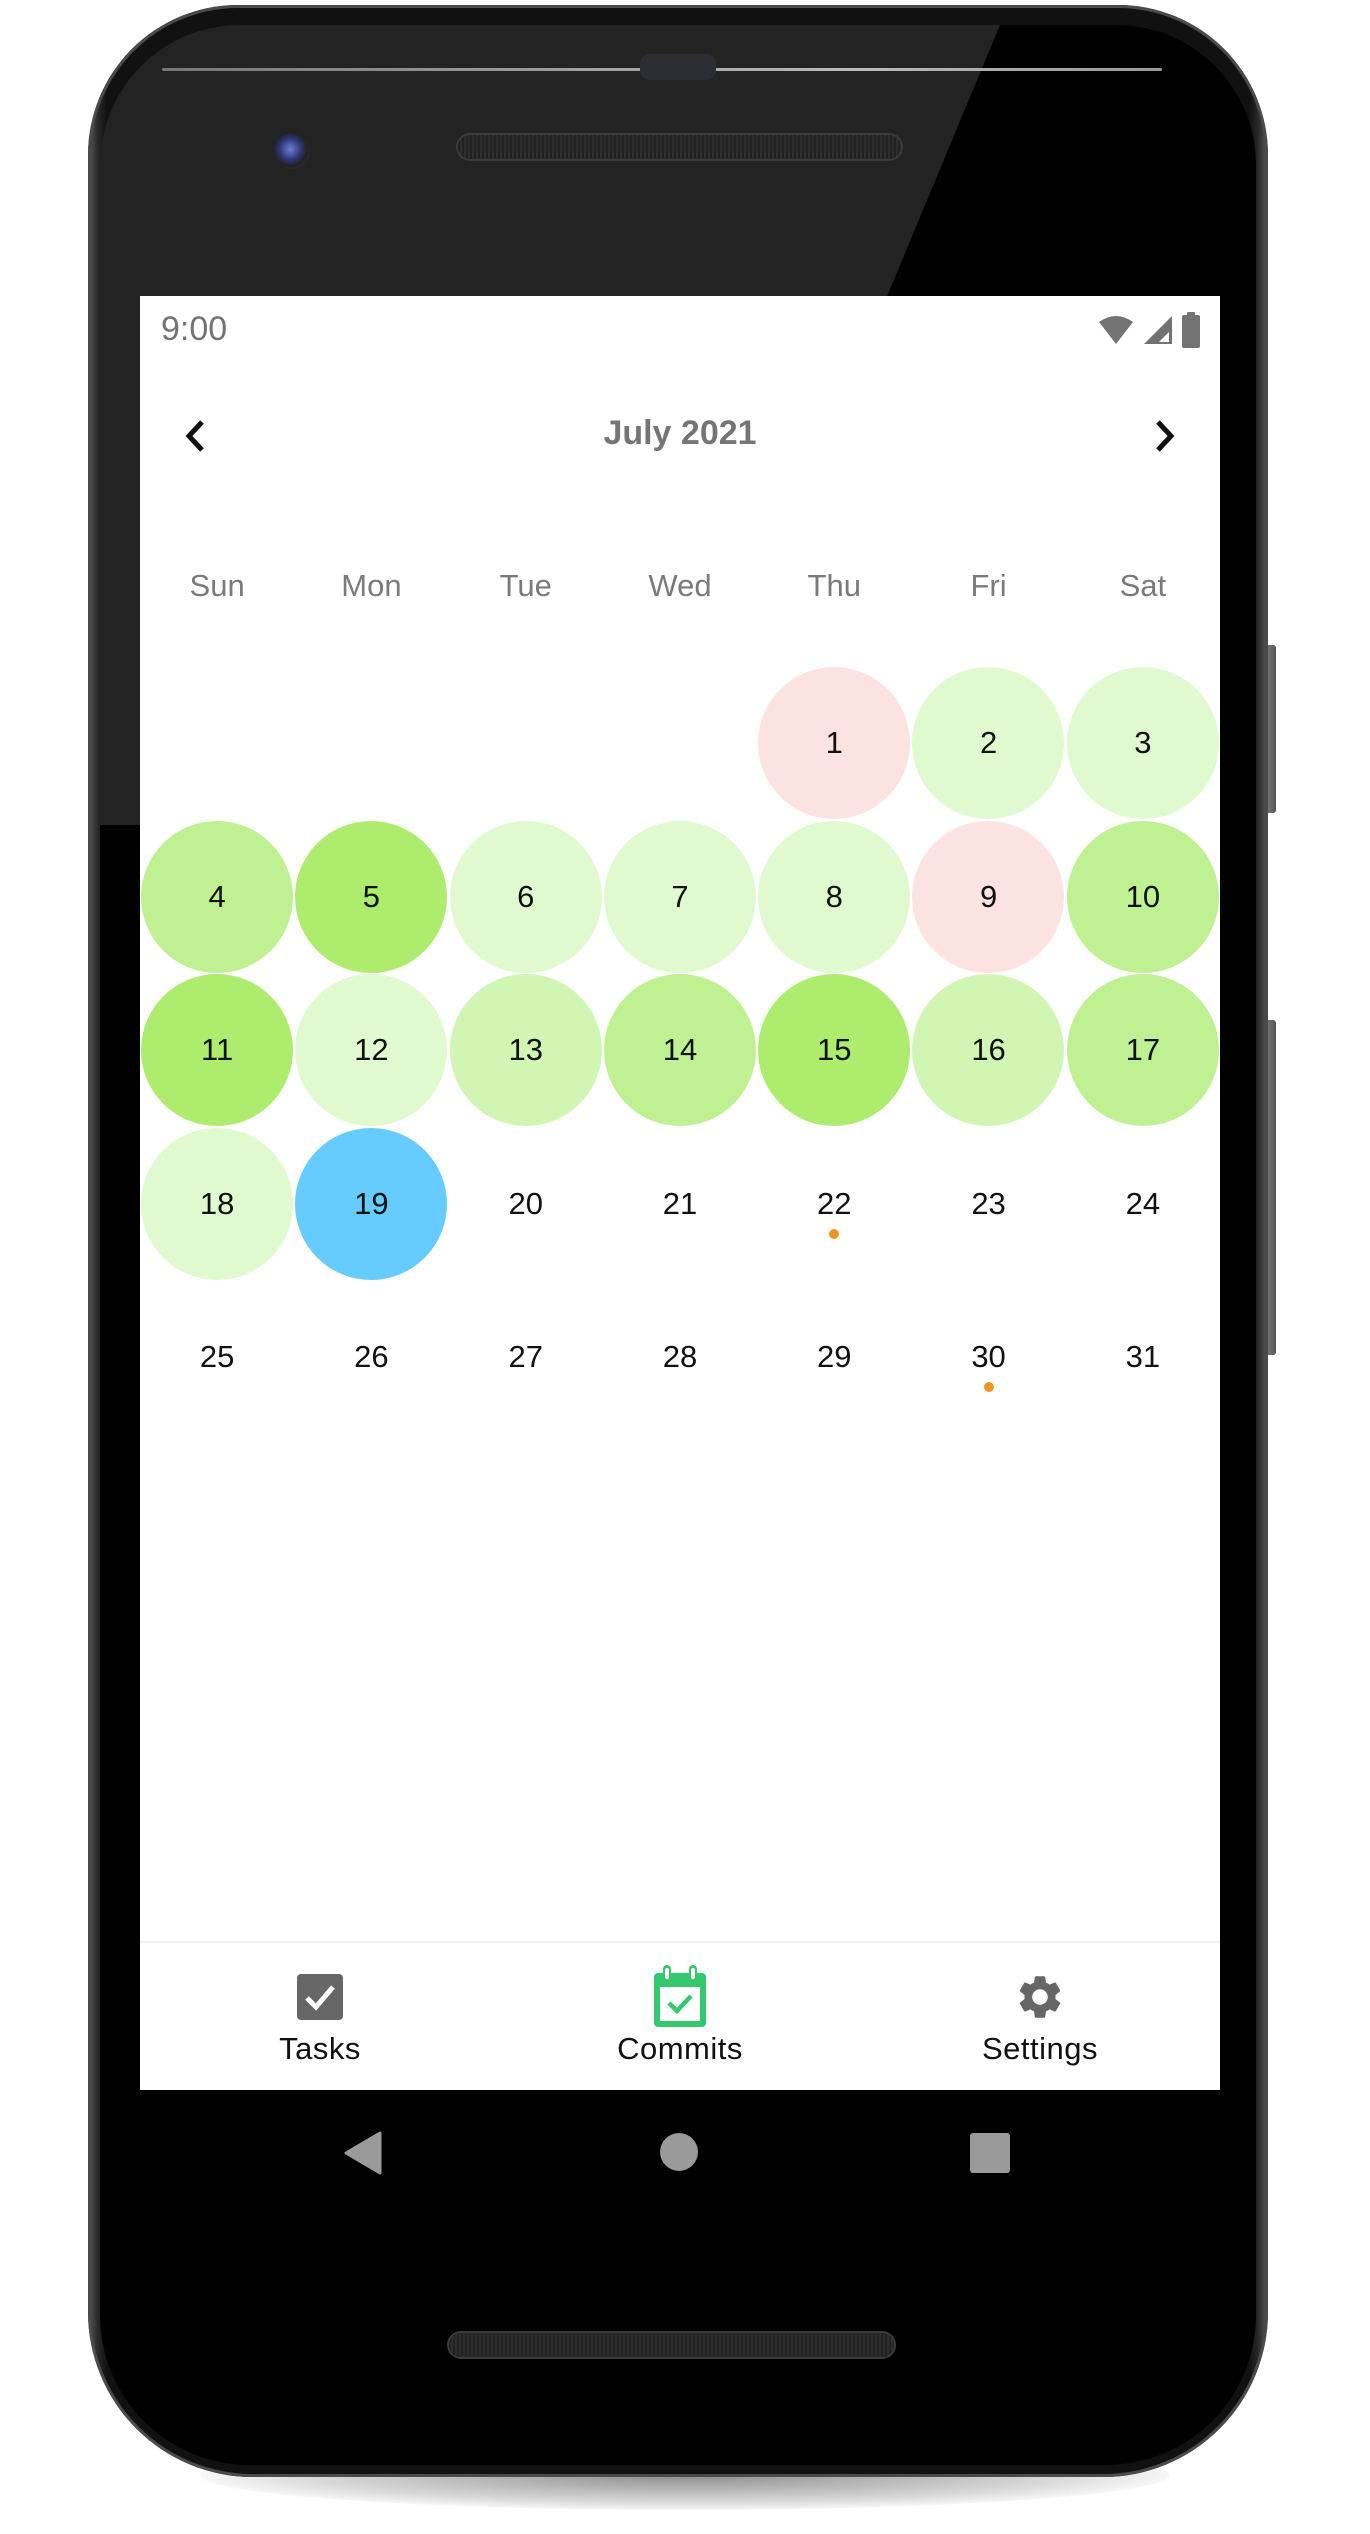  I want to click on day-number: 9, so click(988, 896).